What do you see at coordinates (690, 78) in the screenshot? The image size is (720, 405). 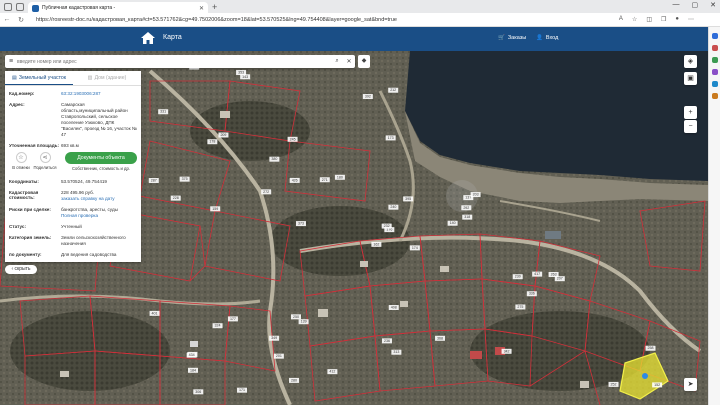 I see `map-type-icon: ▣` at bounding box center [690, 78].